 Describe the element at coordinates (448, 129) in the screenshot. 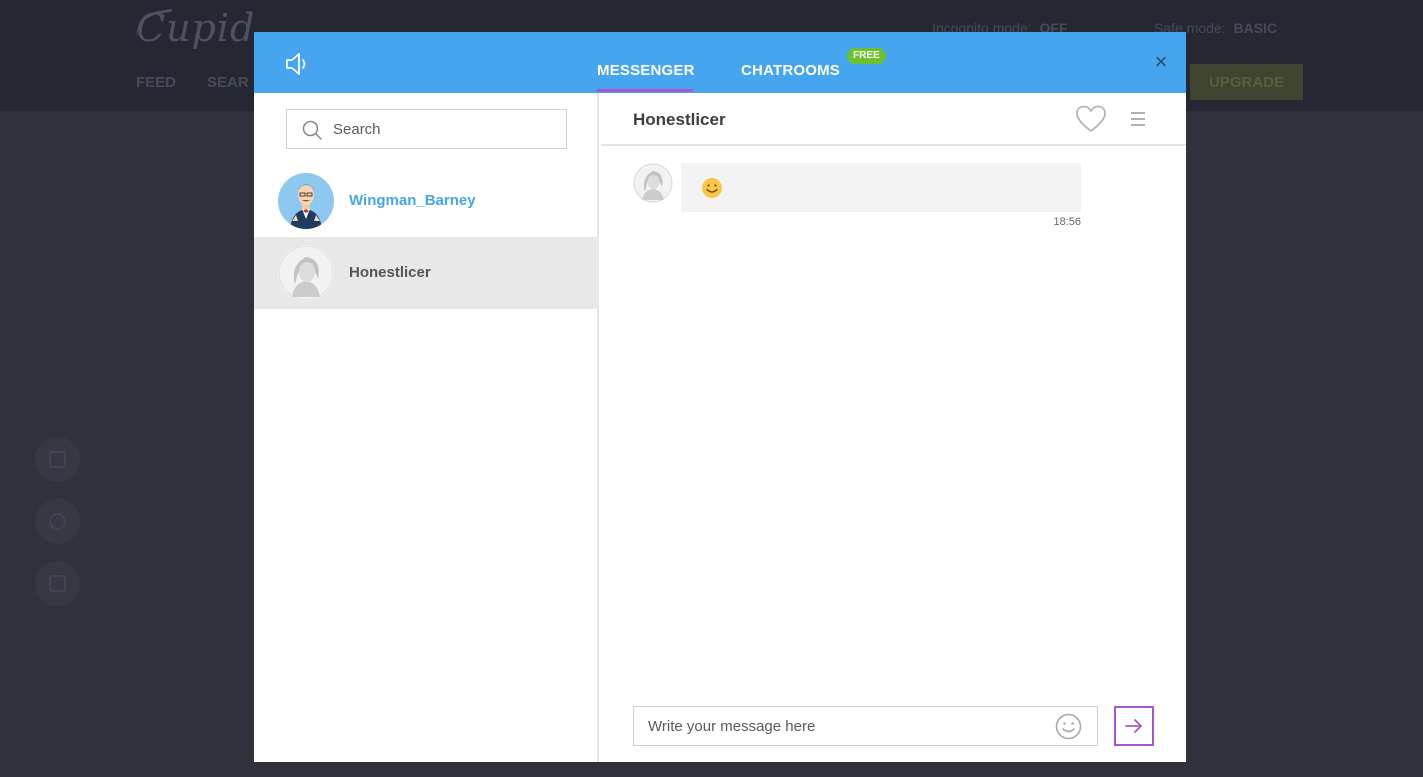

I see `search-input` at that location.